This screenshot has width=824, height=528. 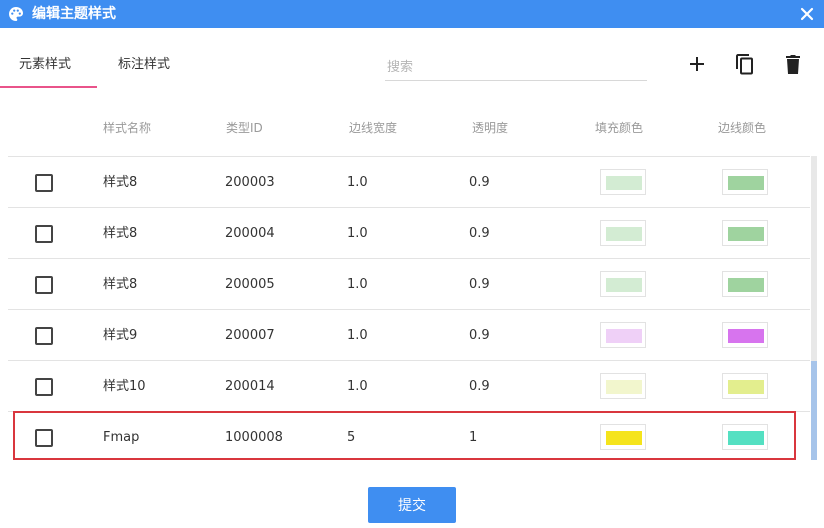 I want to click on column-header-type-id: 类型ID, so click(x=244, y=128).